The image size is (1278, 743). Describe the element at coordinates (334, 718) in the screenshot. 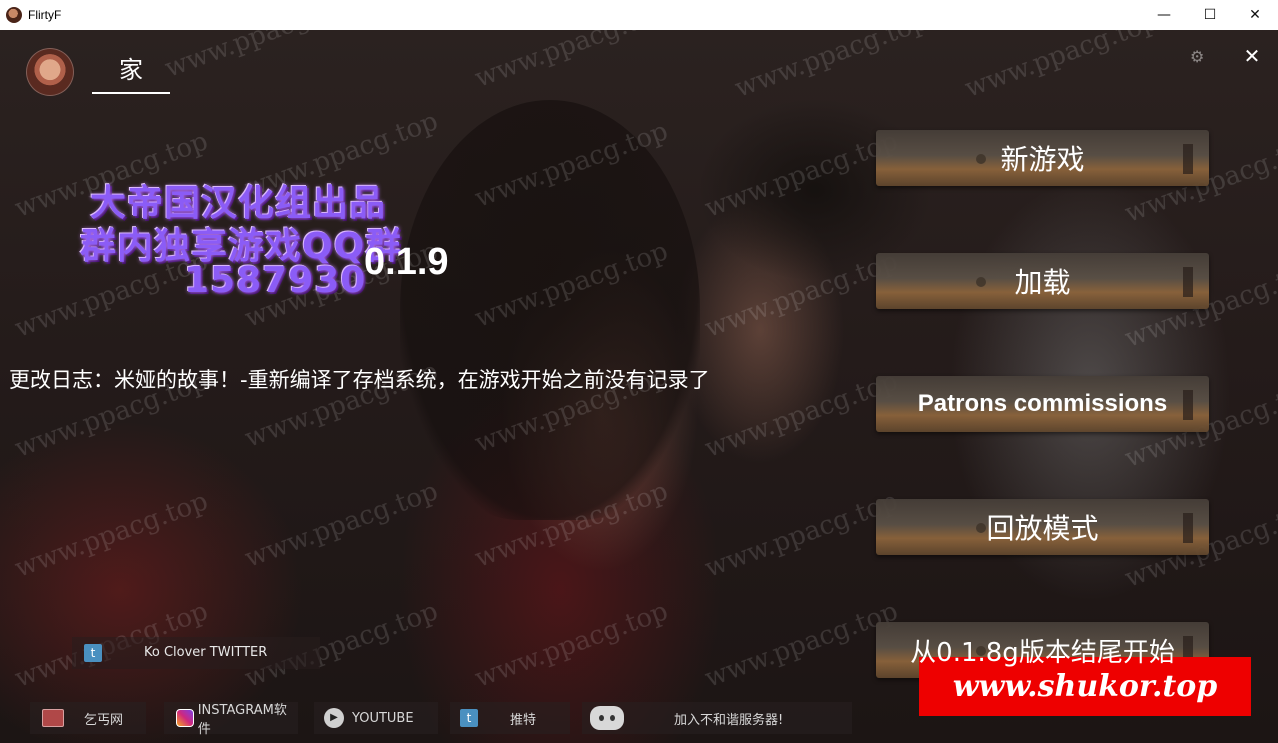

I see `play-icon: ▶` at that location.